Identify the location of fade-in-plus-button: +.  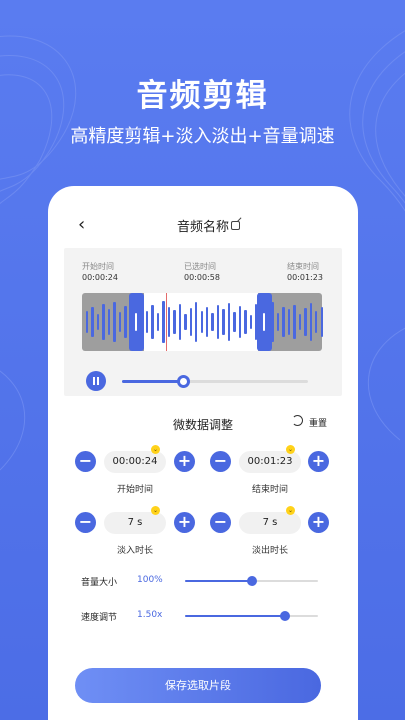
(184, 522).